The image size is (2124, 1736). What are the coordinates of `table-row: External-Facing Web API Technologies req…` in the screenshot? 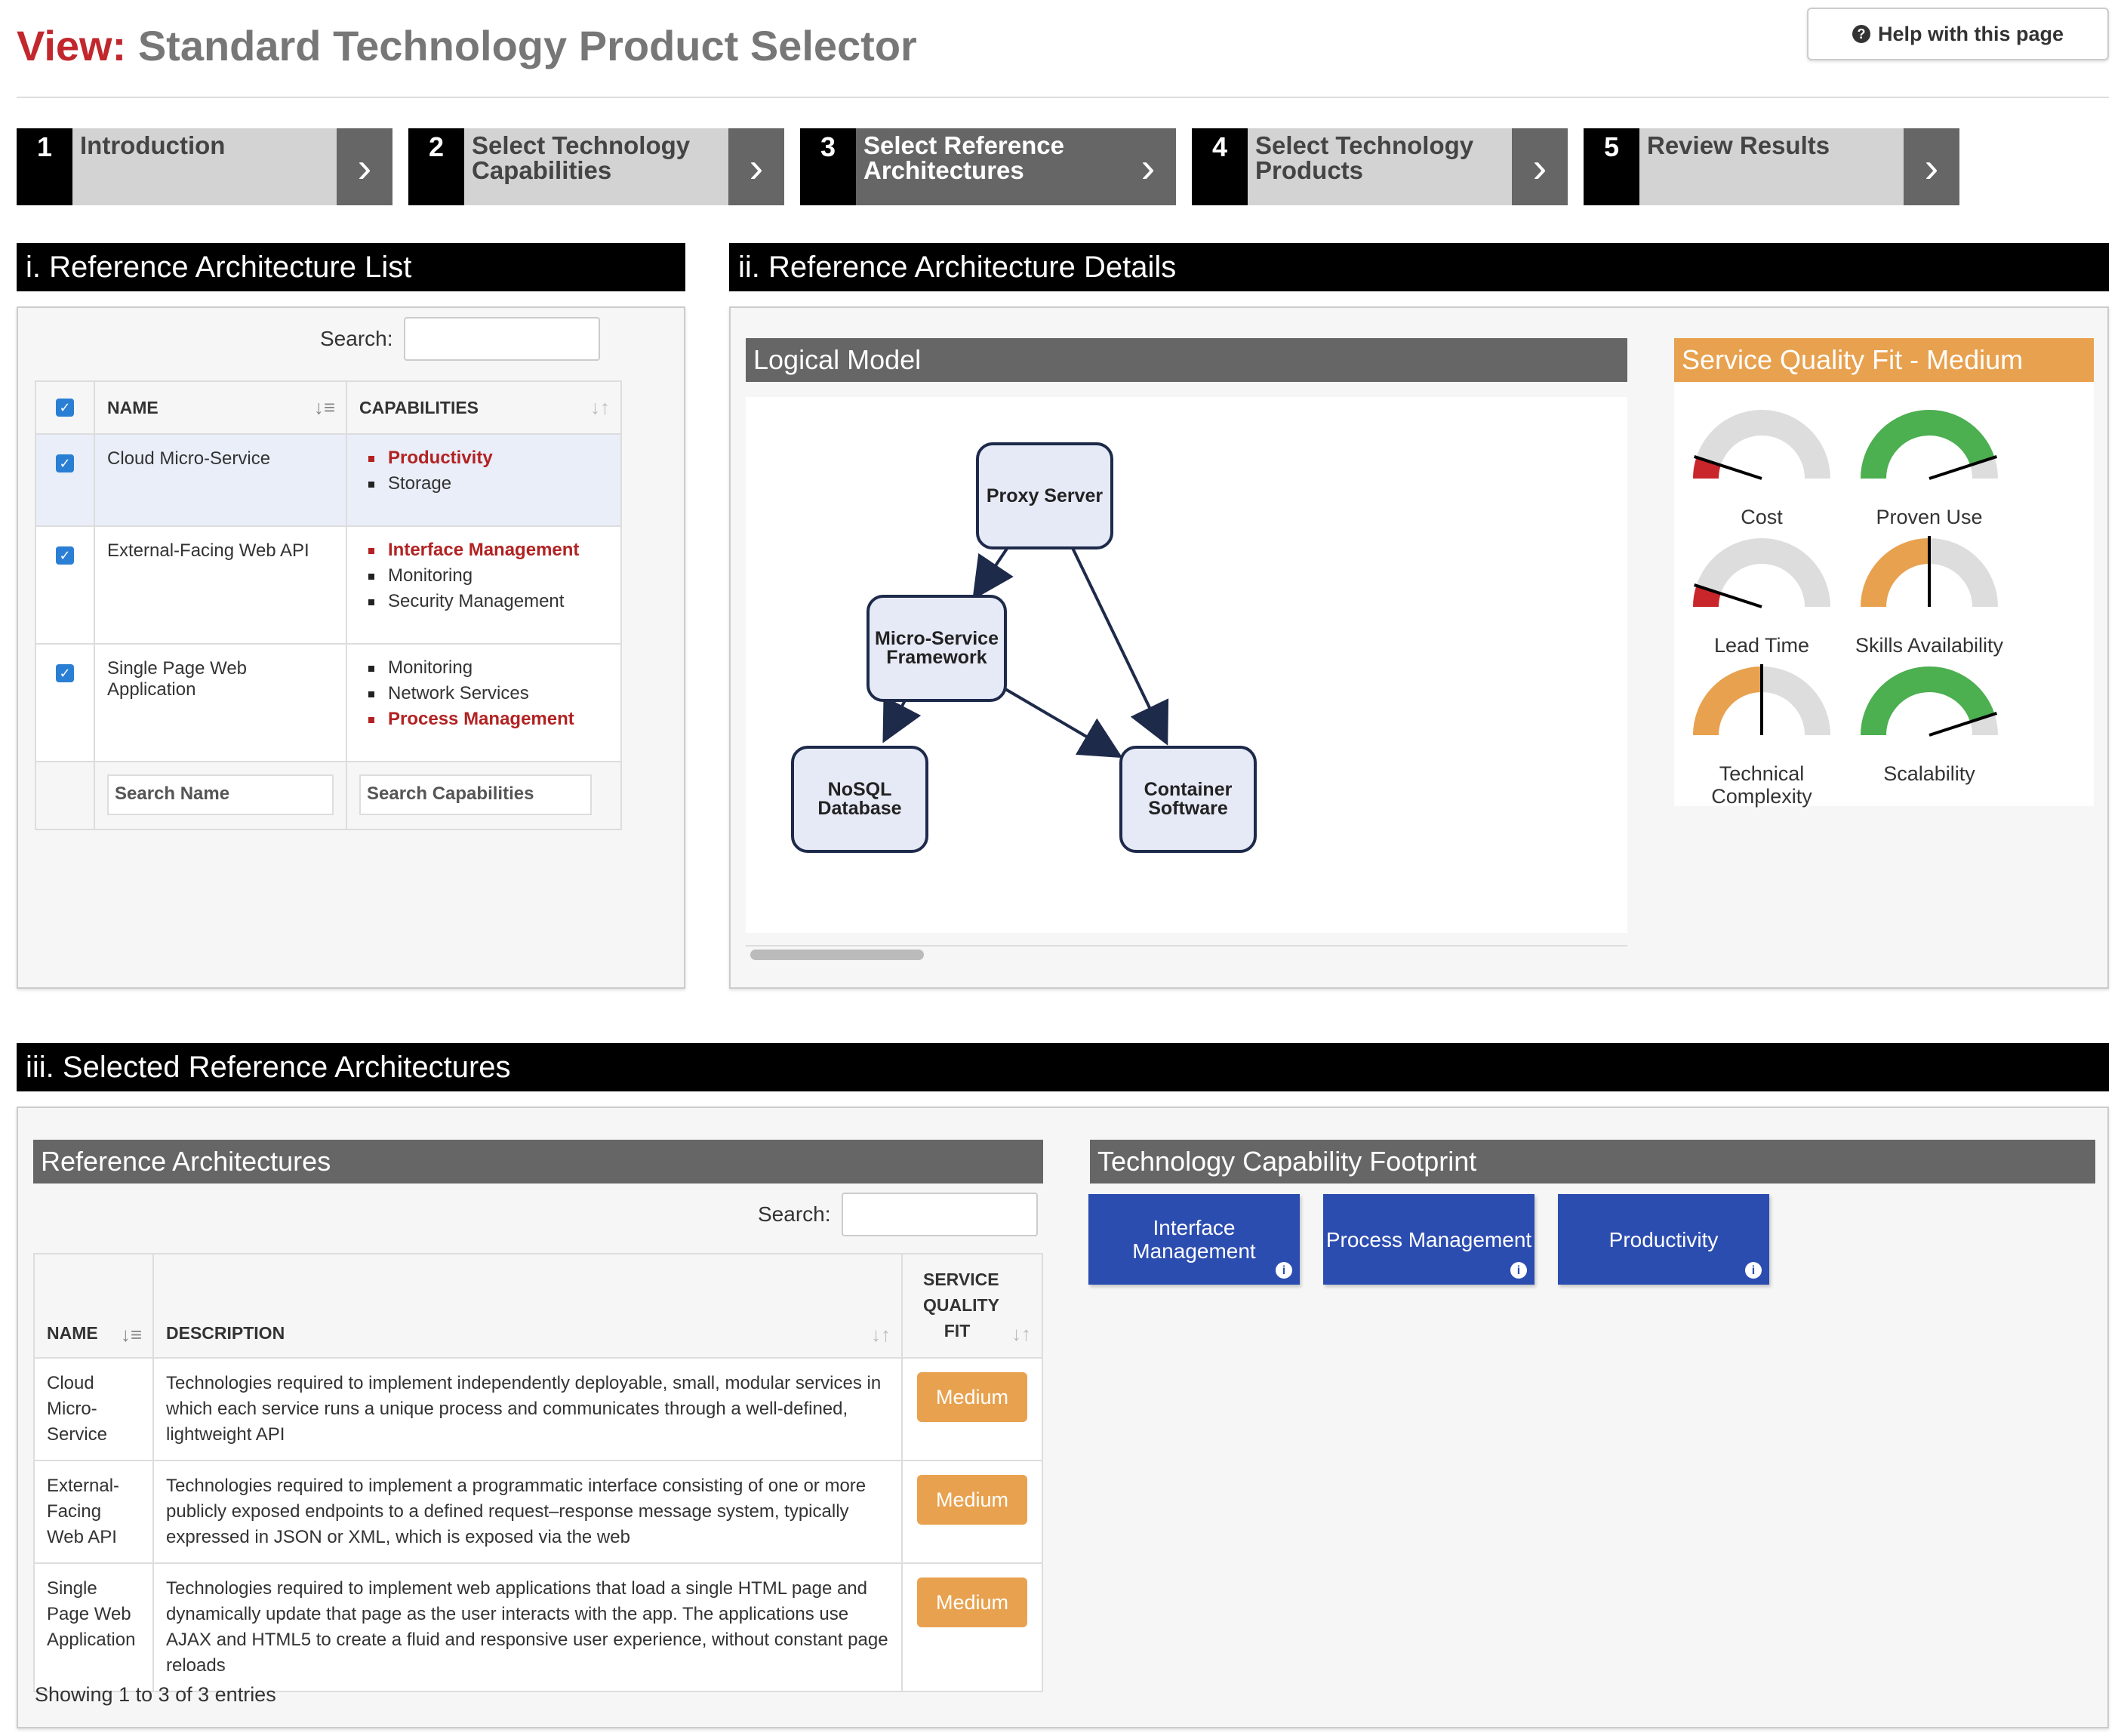 It's located at (538, 1512).